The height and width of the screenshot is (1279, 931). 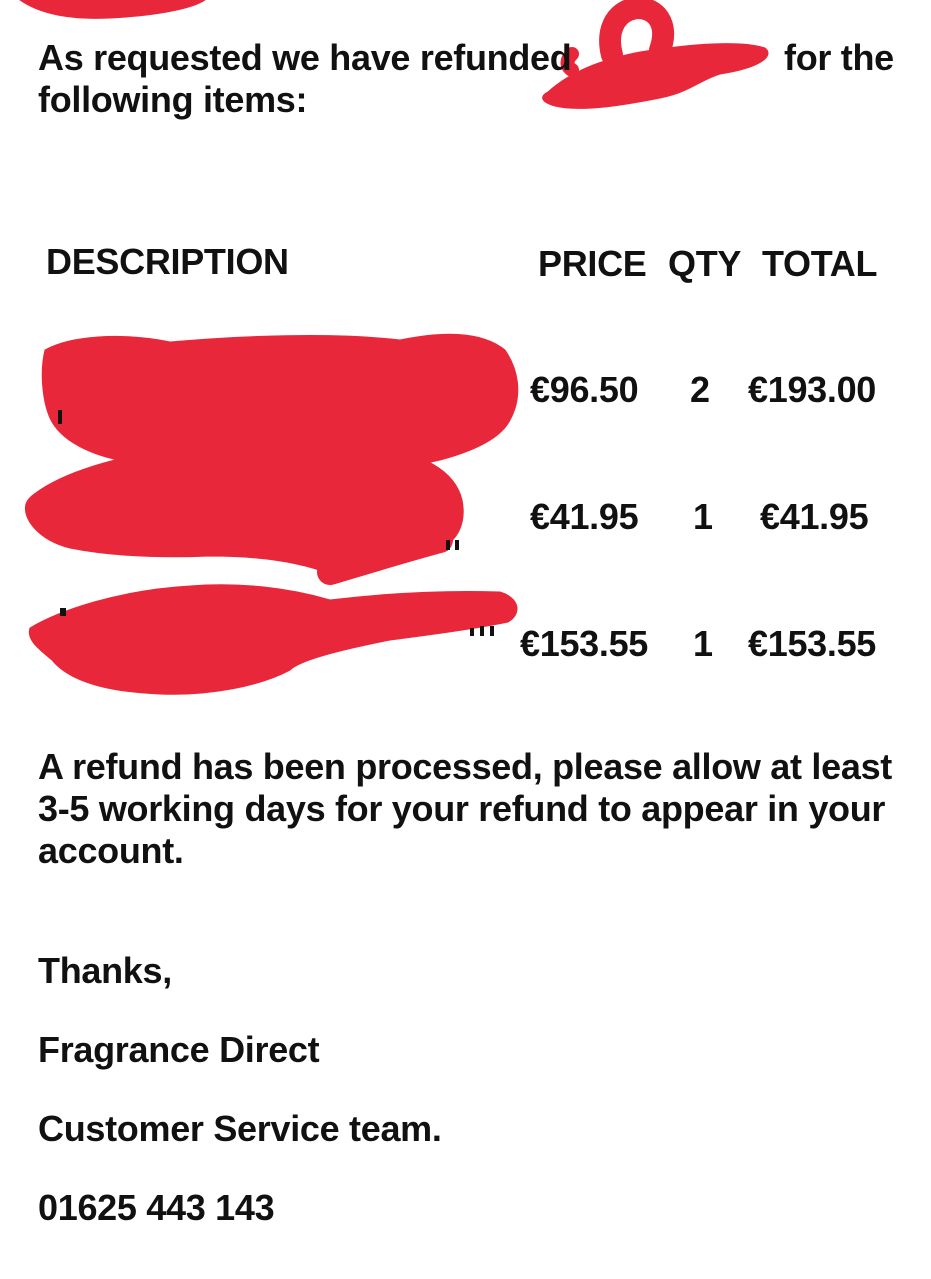 What do you see at coordinates (655, 76) in the screenshot?
I see `redaction-amount` at bounding box center [655, 76].